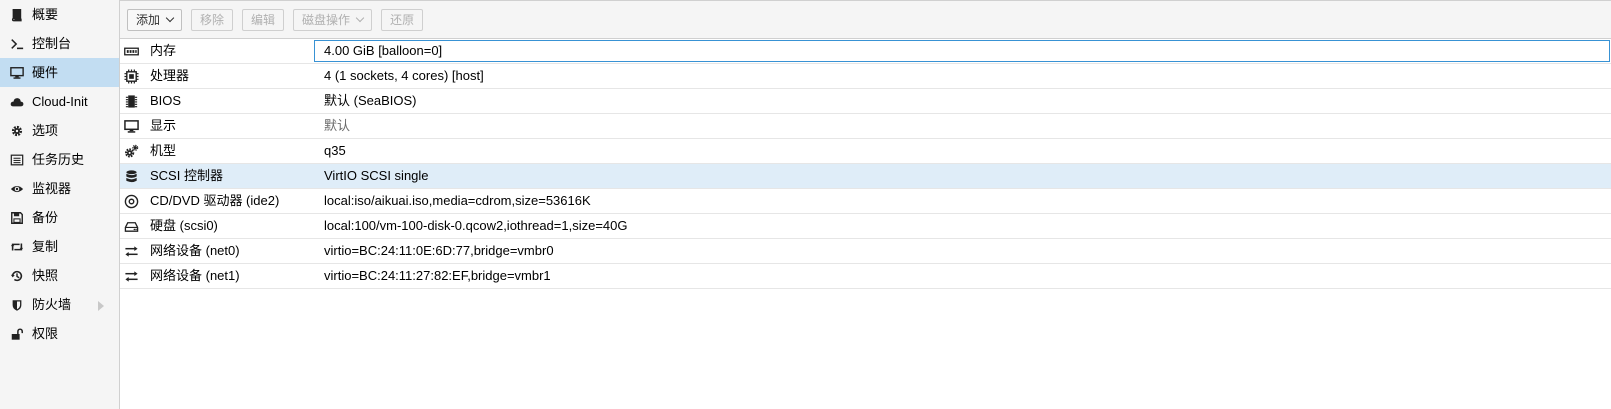  What do you see at coordinates (131, 51) in the screenshot?
I see `memory-icon` at bounding box center [131, 51].